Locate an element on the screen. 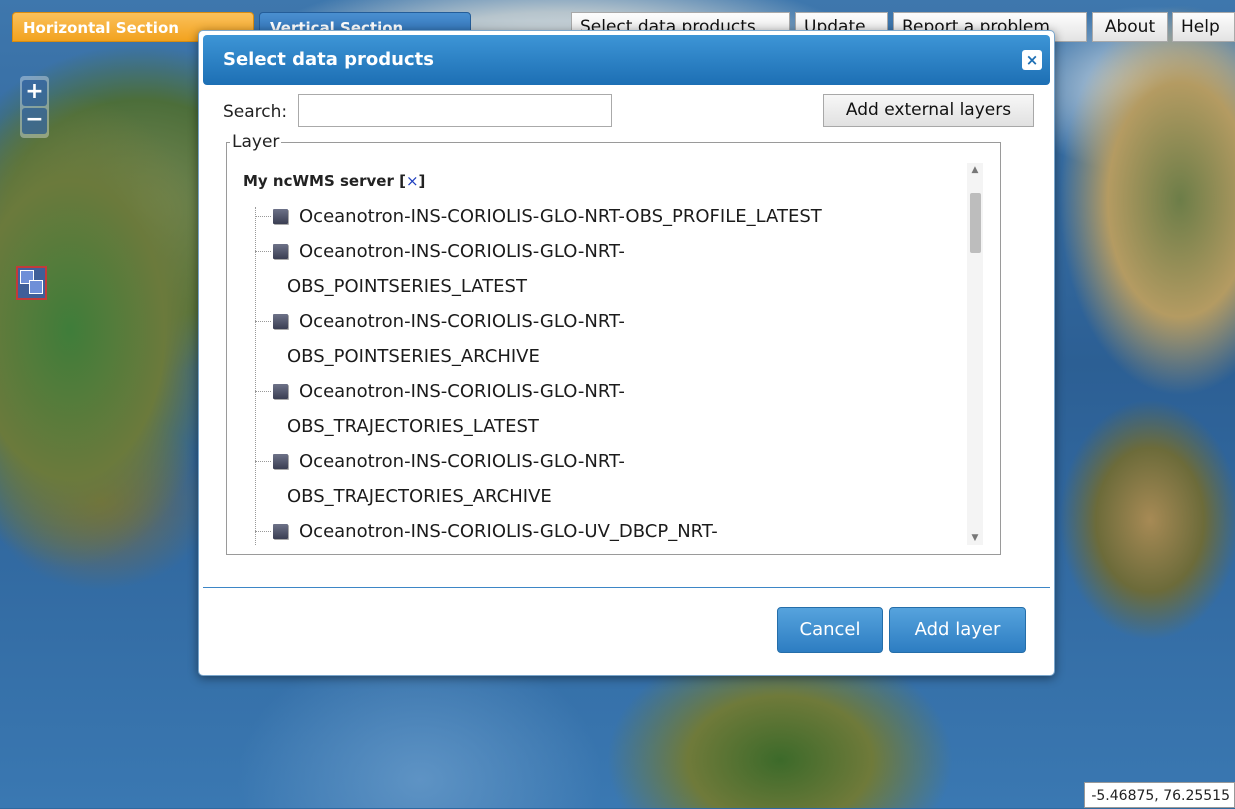  tree-item-layer: Oceanotron-INS-CORIOLIS-GLO-UV_DBCP_NRT- is located at coordinates (600, 529).